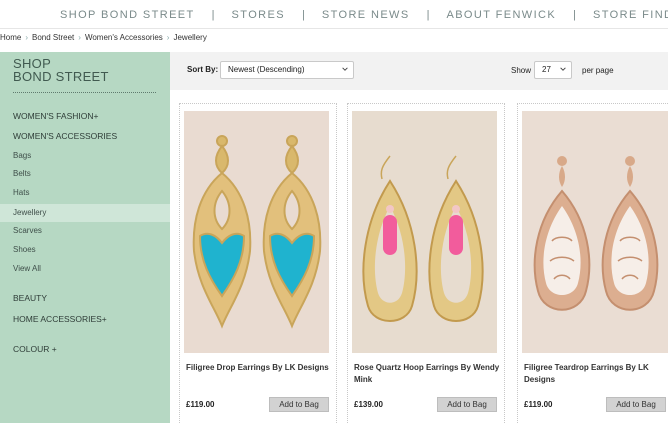 Image resolution: width=668 pixels, height=423 pixels. What do you see at coordinates (10, 37) in the screenshot?
I see `breadcrumb-home: Home` at bounding box center [10, 37].